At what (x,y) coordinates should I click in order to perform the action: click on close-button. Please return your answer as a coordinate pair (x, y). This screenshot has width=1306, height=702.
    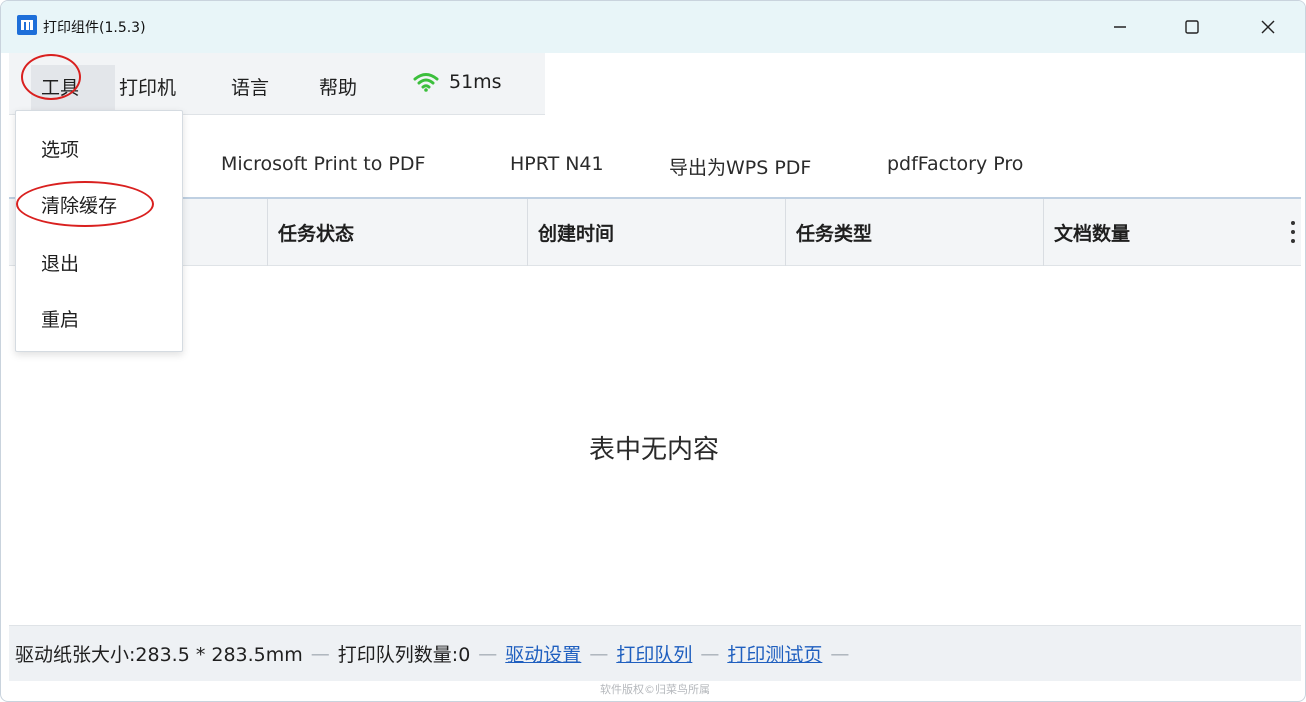
    Looking at the image, I should click on (1268, 27).